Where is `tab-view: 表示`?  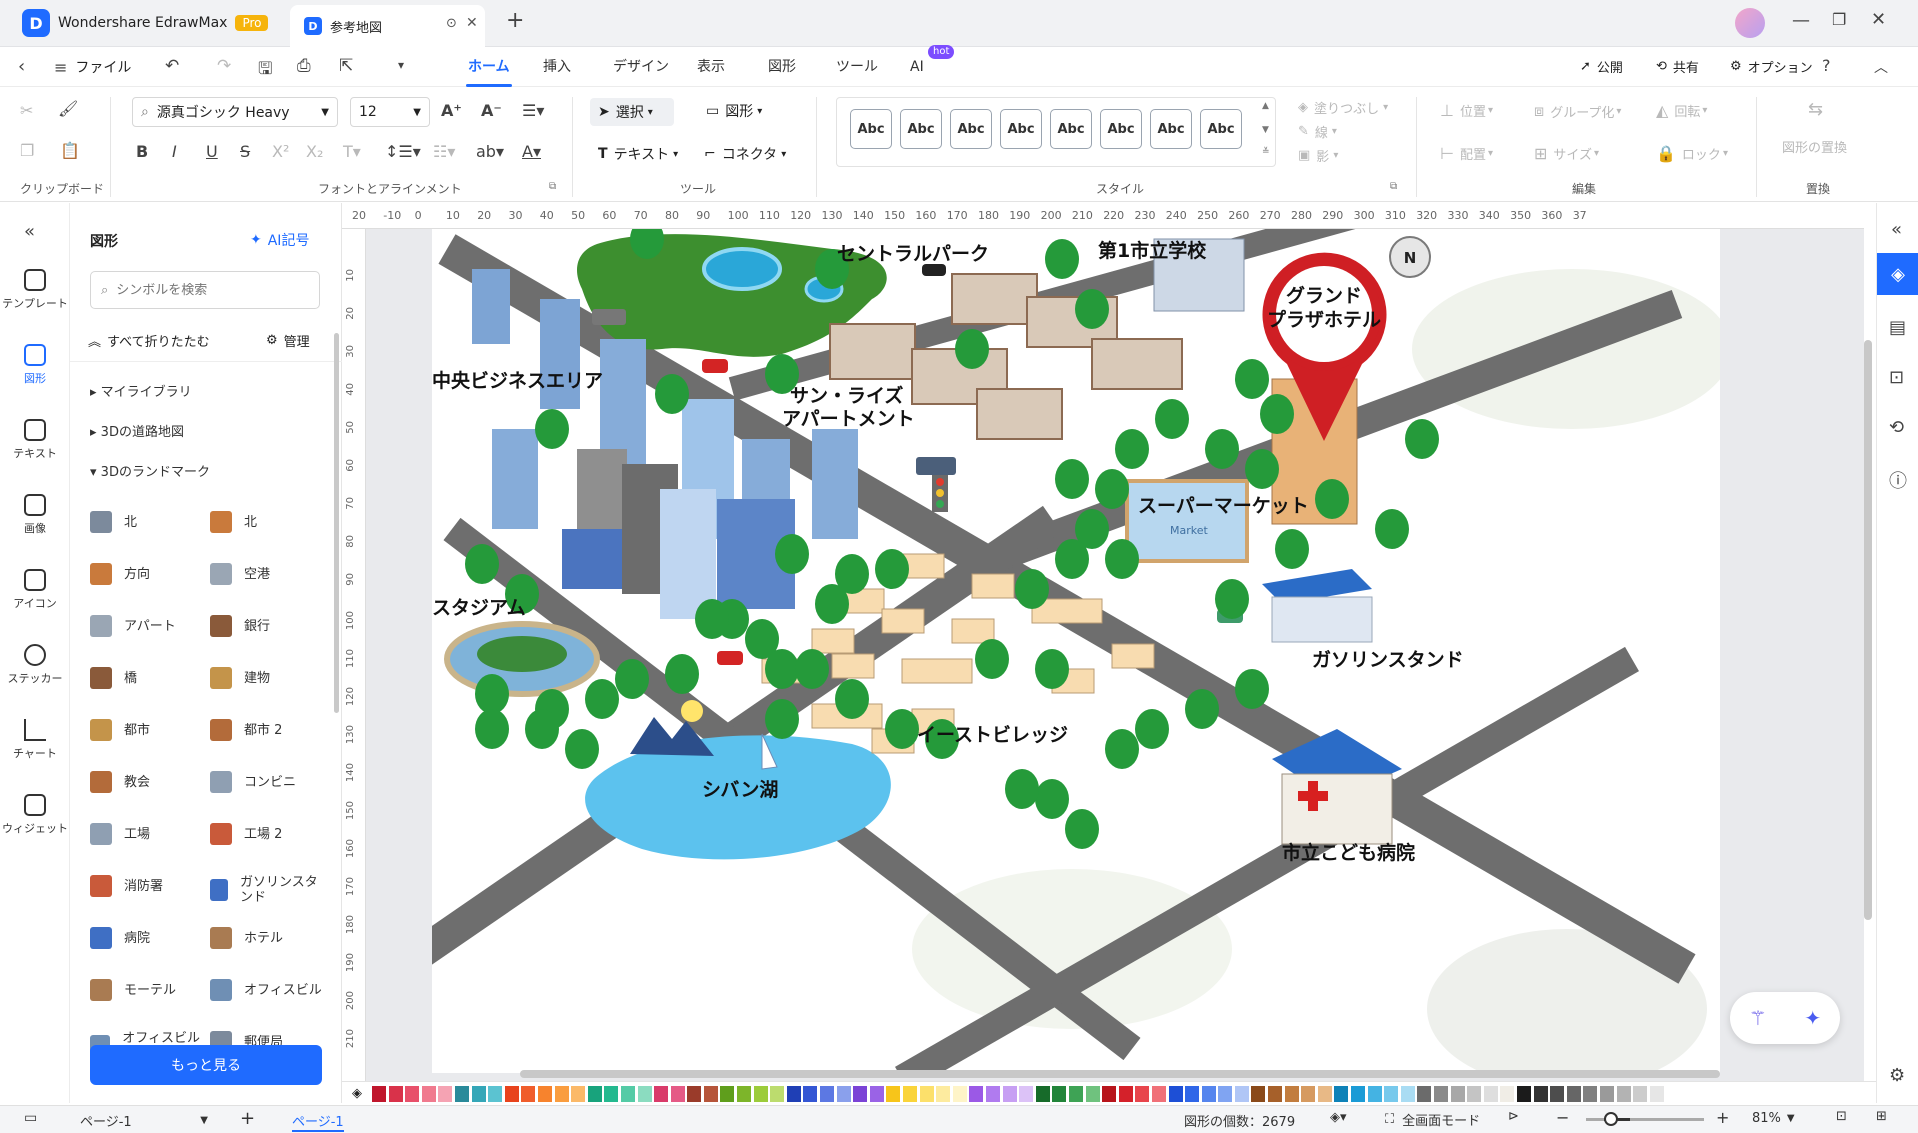
tab-view: 表示 is located at coordinates (711, 67).